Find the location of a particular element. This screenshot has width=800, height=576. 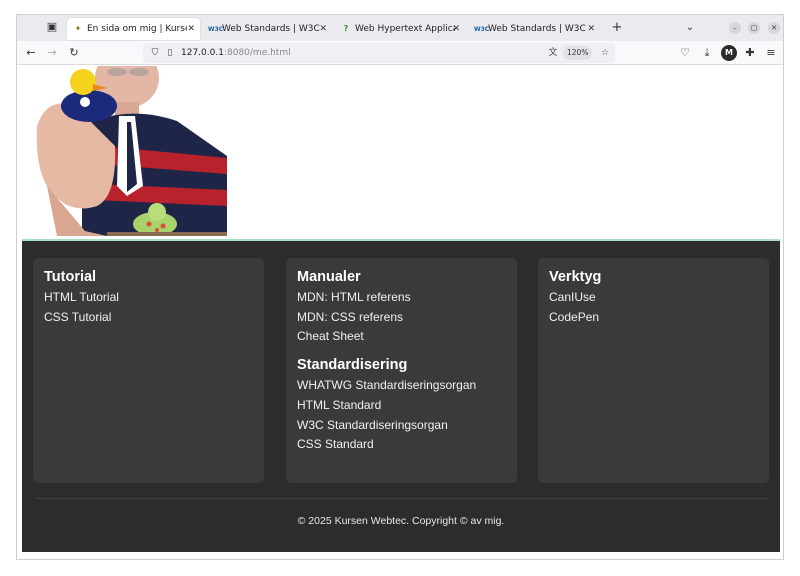

close-window-icon: ✕ is located at coordinates (774, 28).